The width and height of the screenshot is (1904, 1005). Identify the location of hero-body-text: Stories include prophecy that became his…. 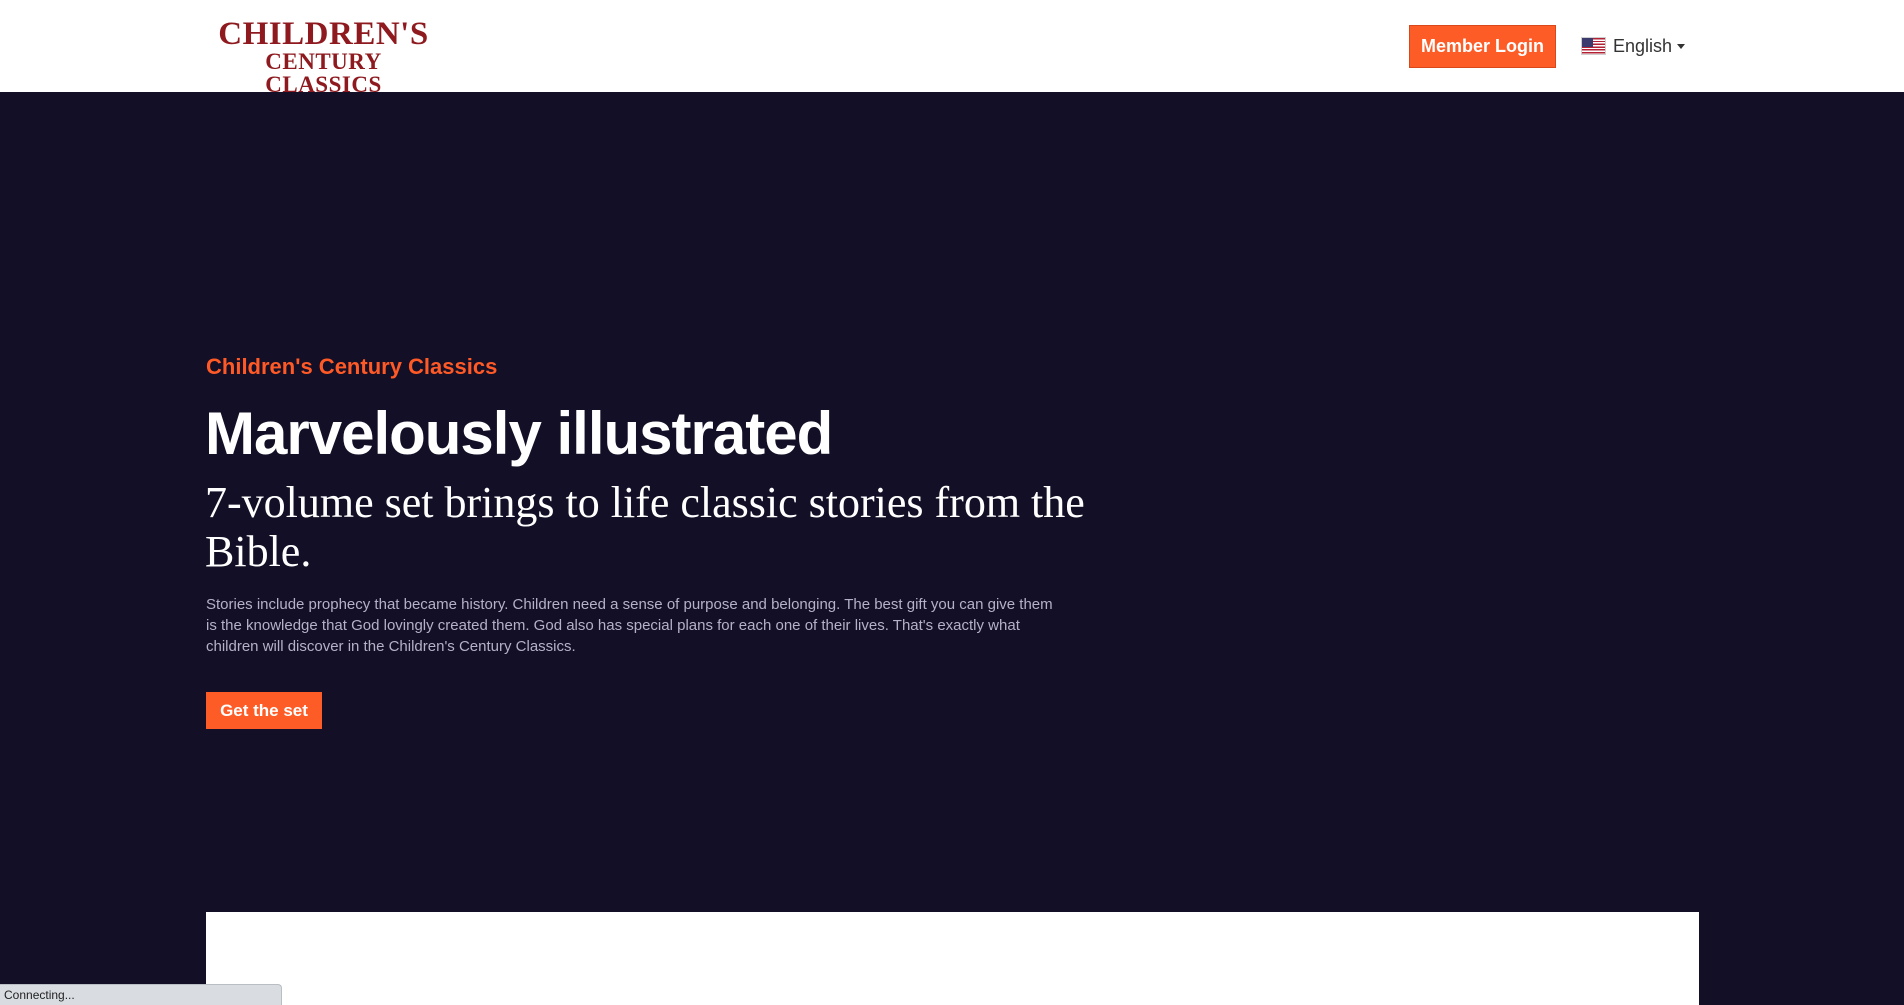
(629, 625).